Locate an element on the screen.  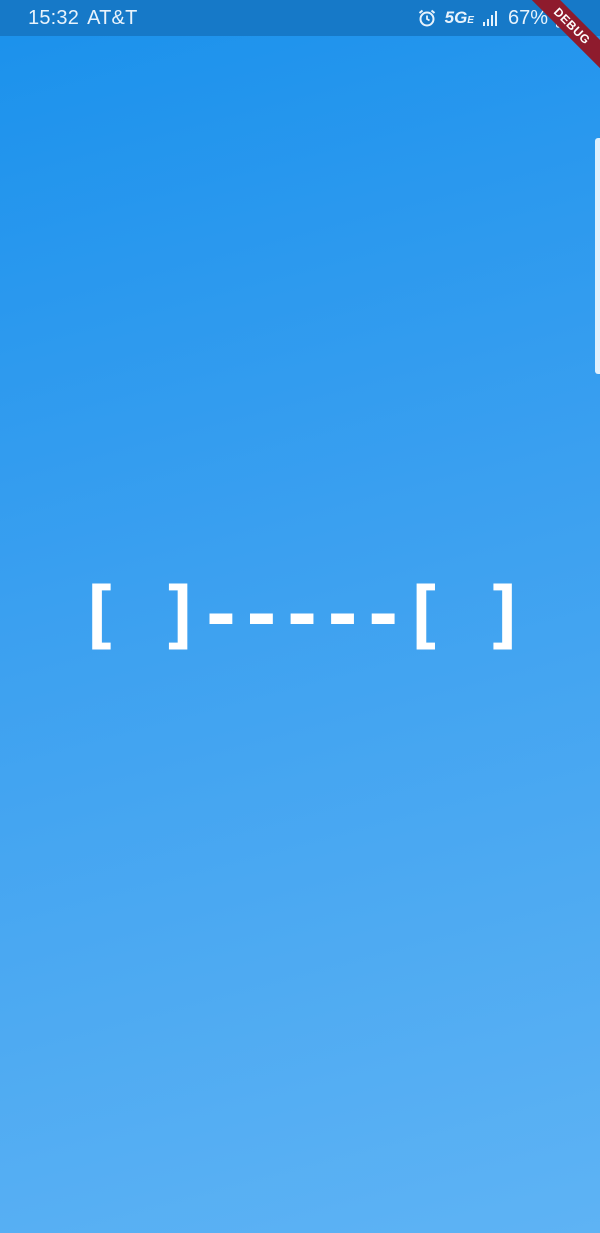
network-indicator: 5GE is located at coordinates (459, 18).